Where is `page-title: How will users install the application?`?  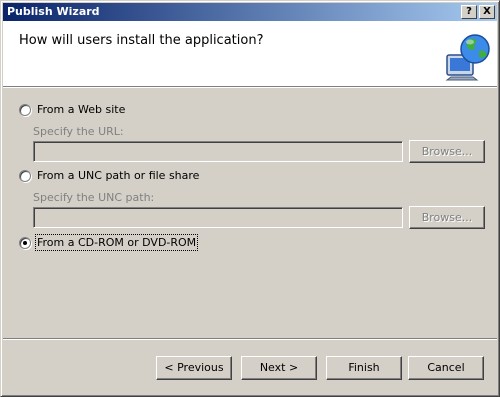 page-title: How will users install the application? is located at coordinates (141, 40).